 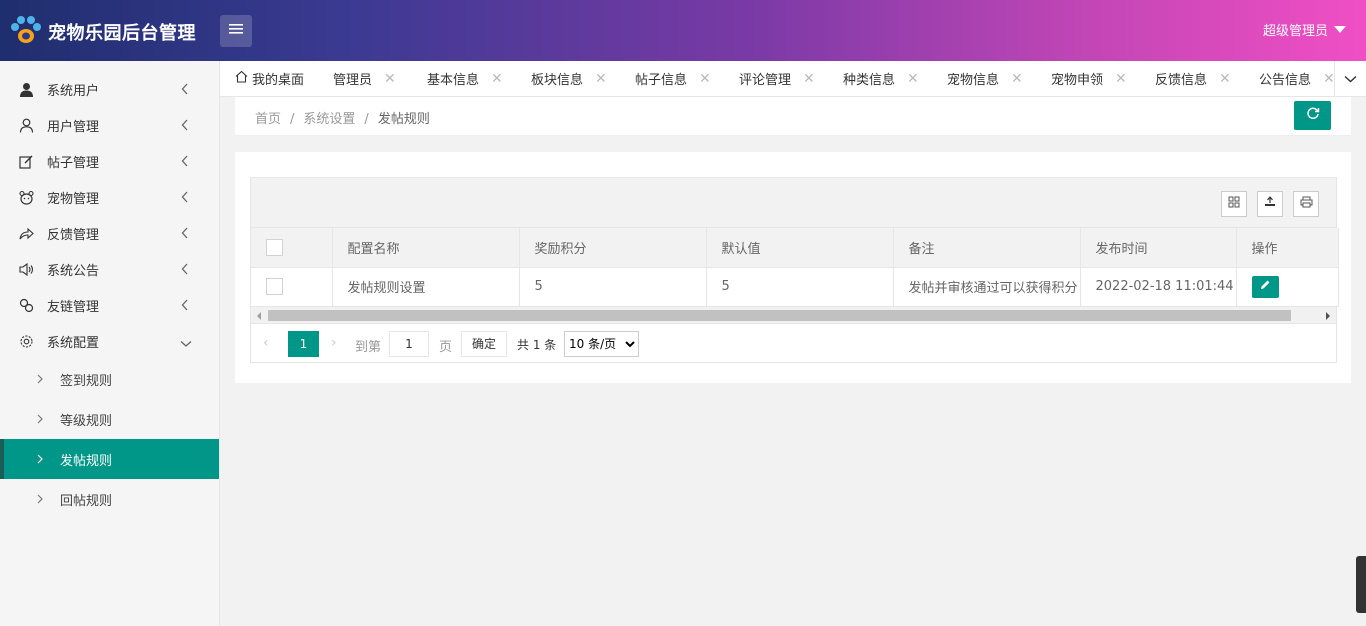 I want to click on column-header: 奖励积分, so click(x=613, y=248).